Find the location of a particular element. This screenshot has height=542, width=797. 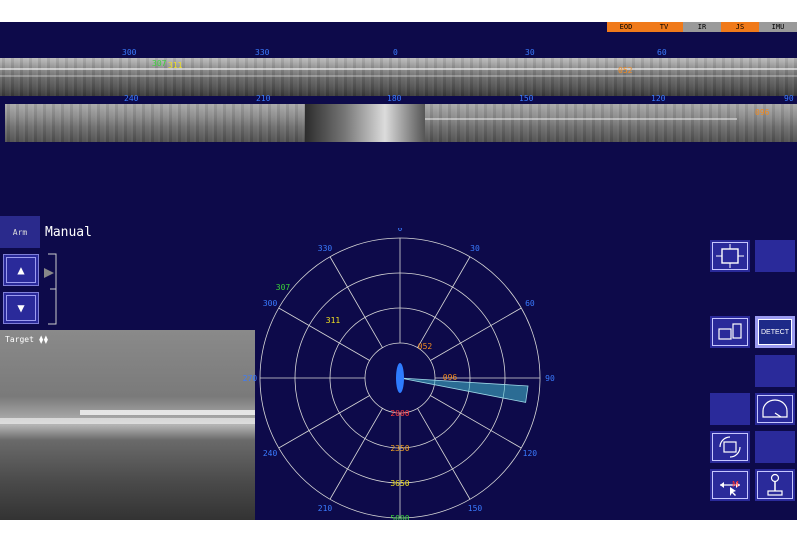

strip2-tick-240: 240 is located at coordinates (131, 98).